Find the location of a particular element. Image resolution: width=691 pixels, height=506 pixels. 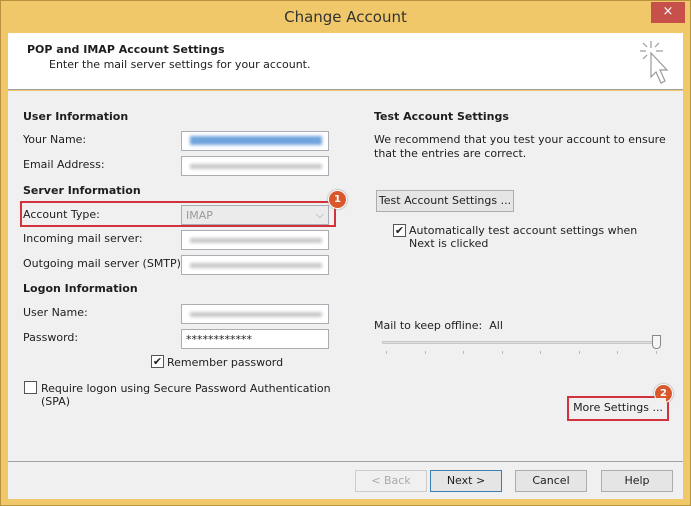

offline-value: All is located at coordinates (496, 325).